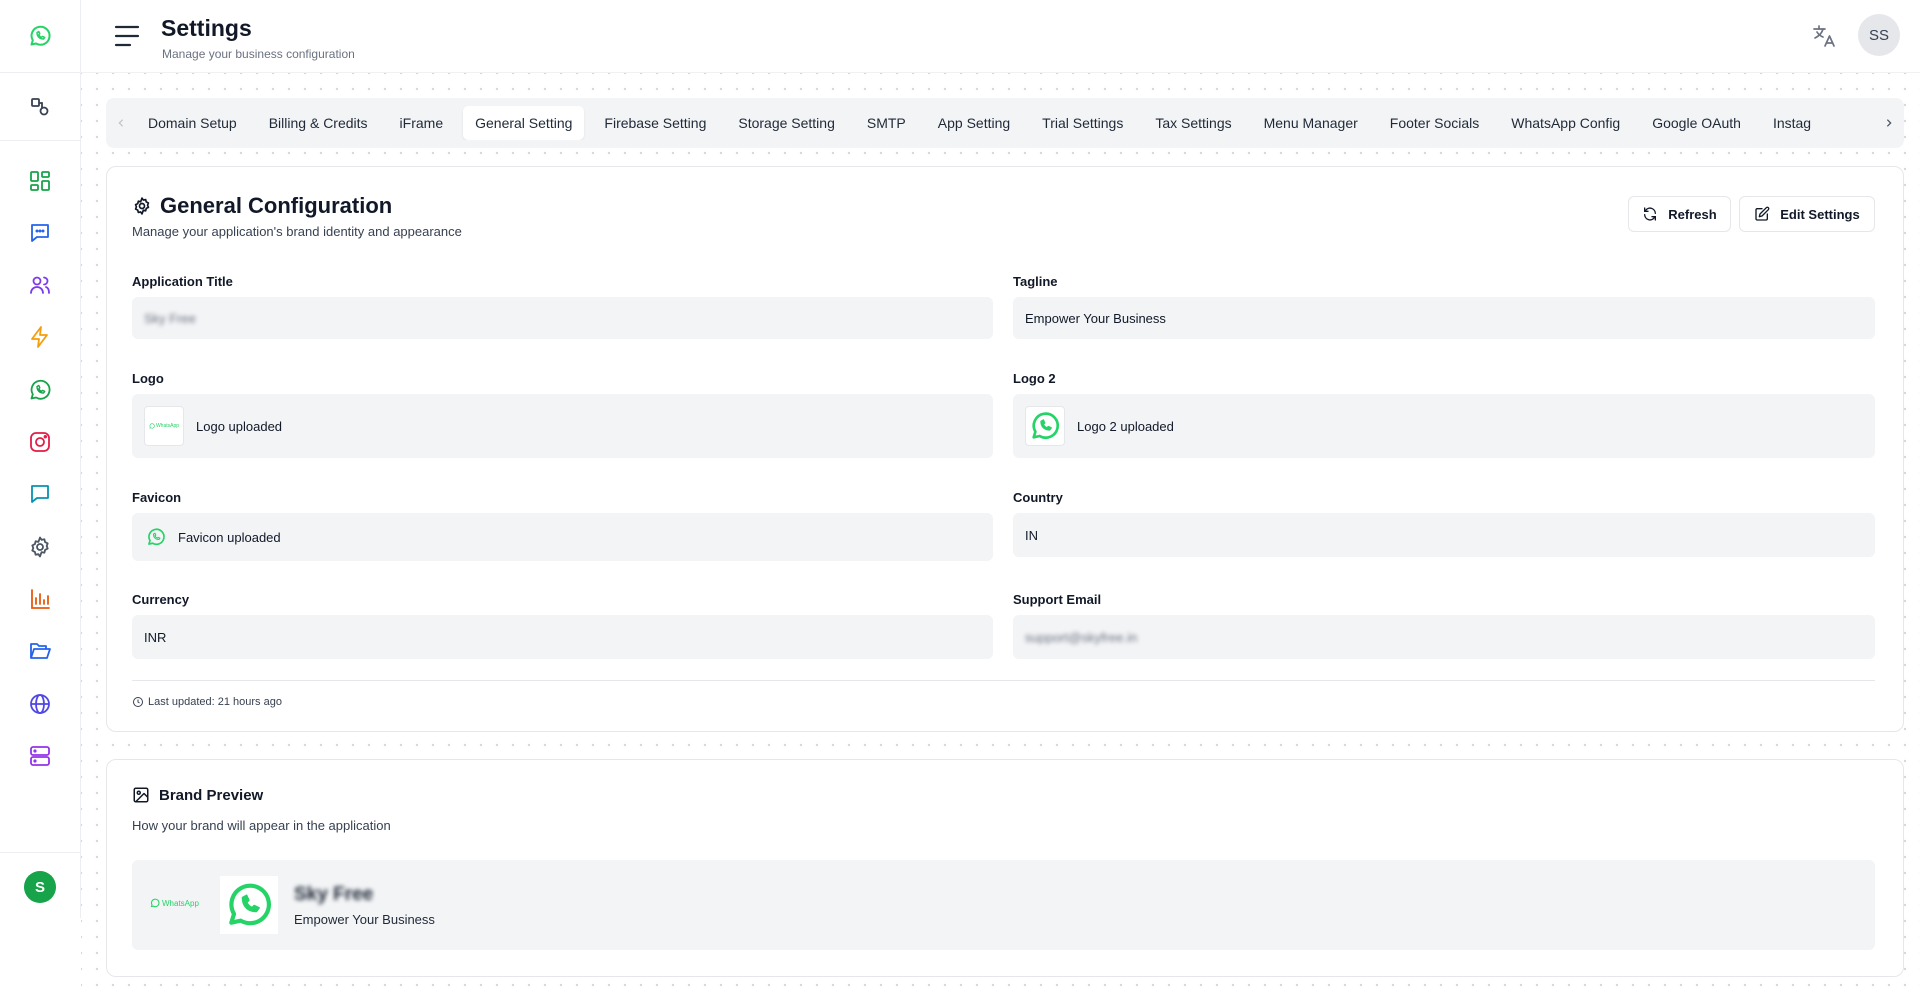  What do you see at coordinates (562, 637) in the screenshot?
I see `currency-field: INR` at bounding box center [562, 637].